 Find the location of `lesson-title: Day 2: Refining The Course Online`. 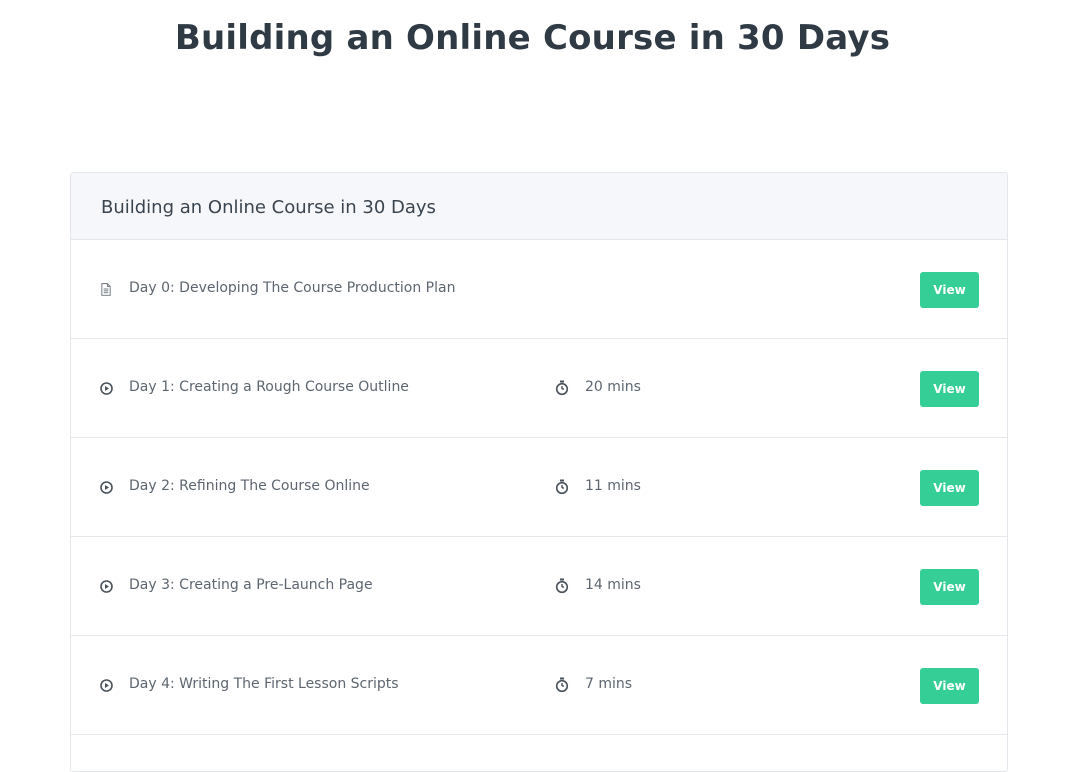

lesson-title: Day 2: Refining The Course Online is located at coordinates (249, 486).